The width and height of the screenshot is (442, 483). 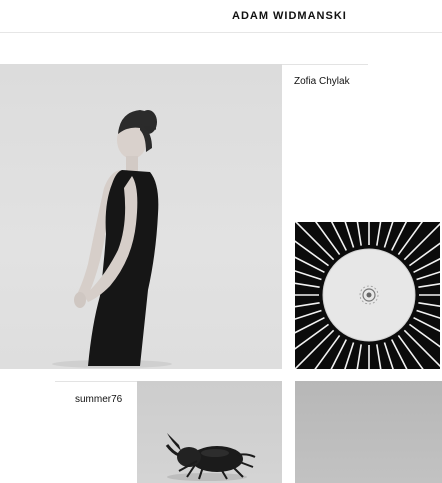 What do you see at coordinates (210, 457) in the screenshot?
I see `beetle-image` at bounding box center [210, 457].